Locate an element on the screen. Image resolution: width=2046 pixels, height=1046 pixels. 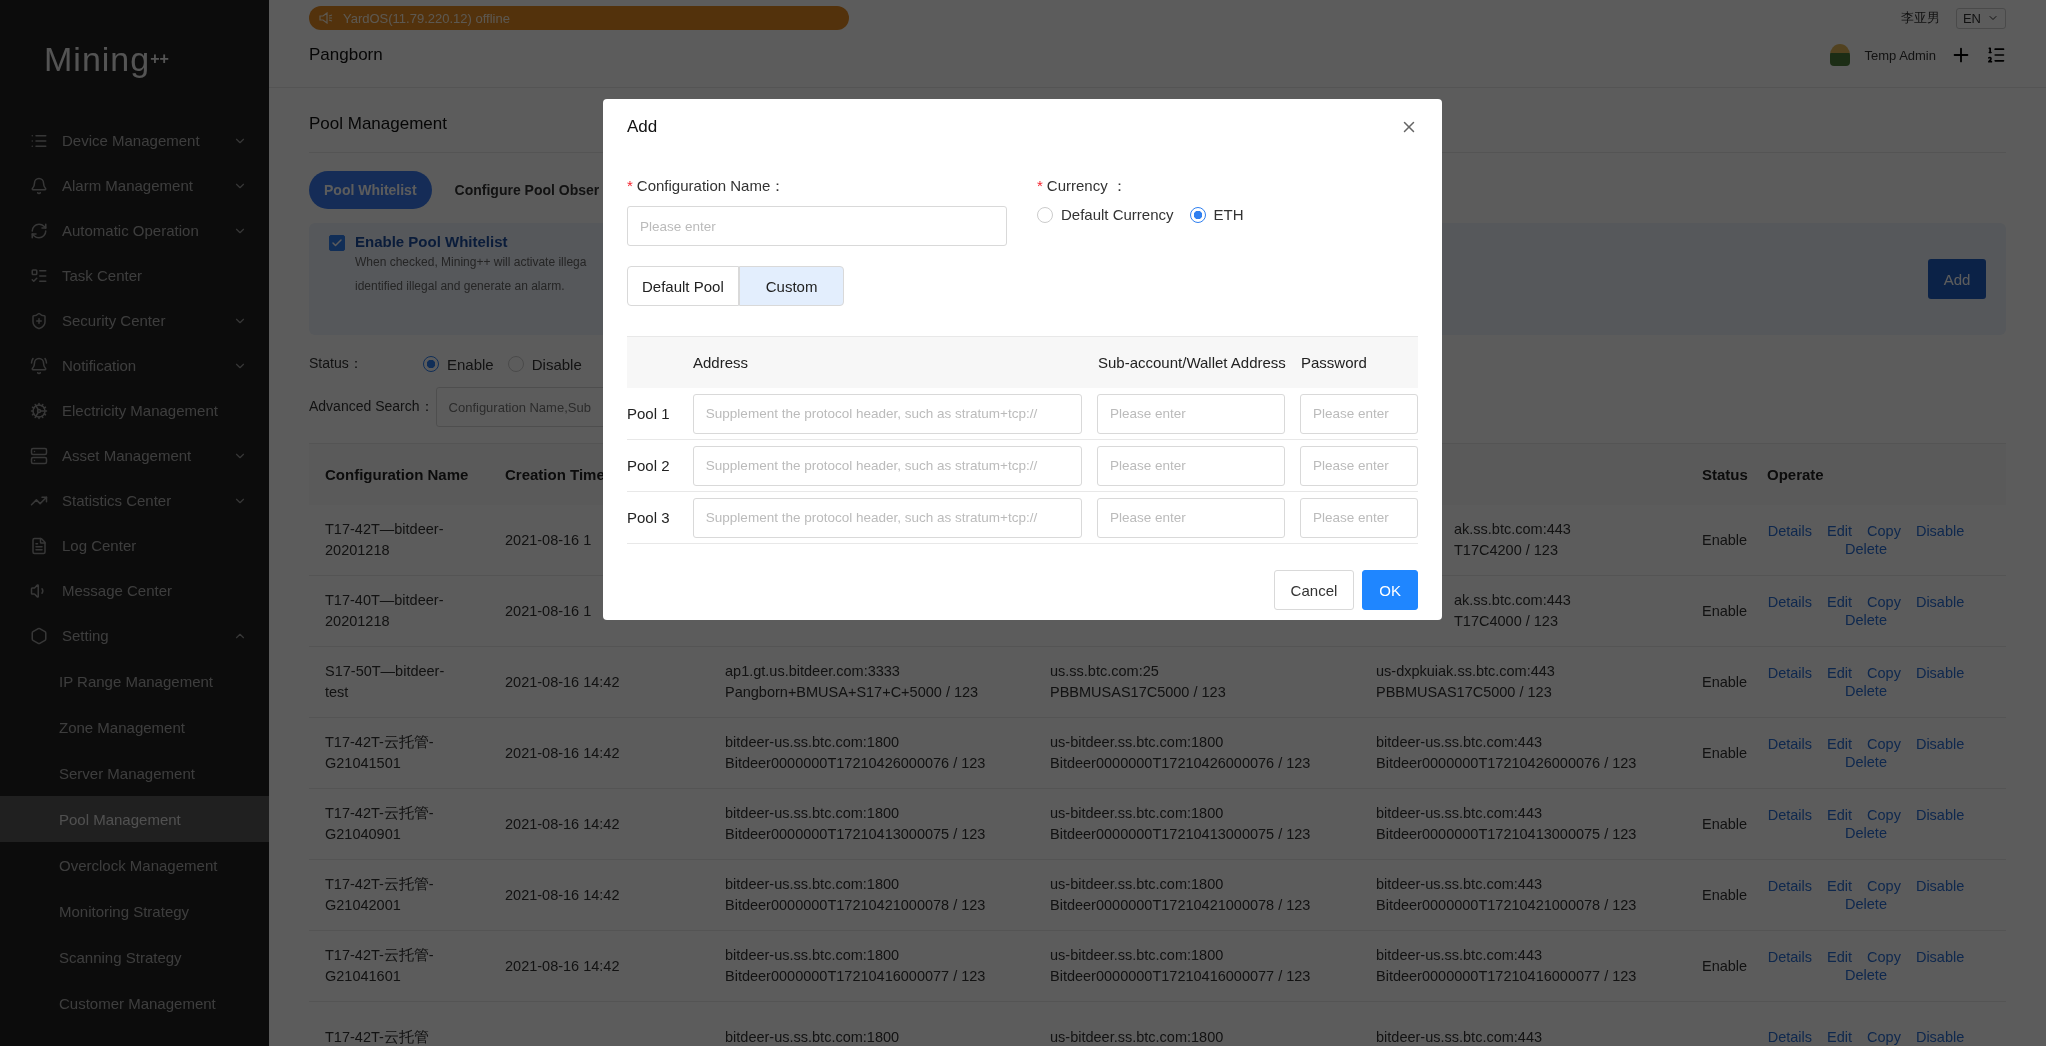
table-cell: 2021-08-16 1 is located at coordinates (548, 539).